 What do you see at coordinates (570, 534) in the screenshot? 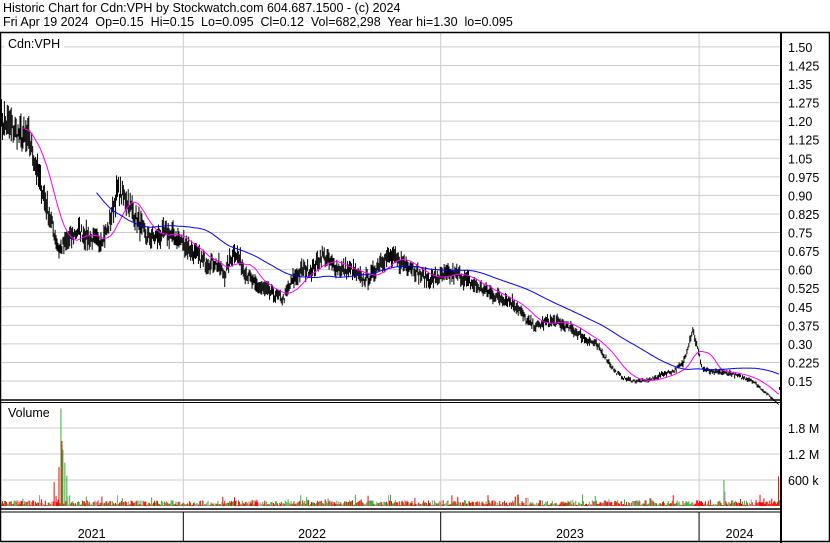
I see `year-label: 2023` at bounding box center [570, 534].